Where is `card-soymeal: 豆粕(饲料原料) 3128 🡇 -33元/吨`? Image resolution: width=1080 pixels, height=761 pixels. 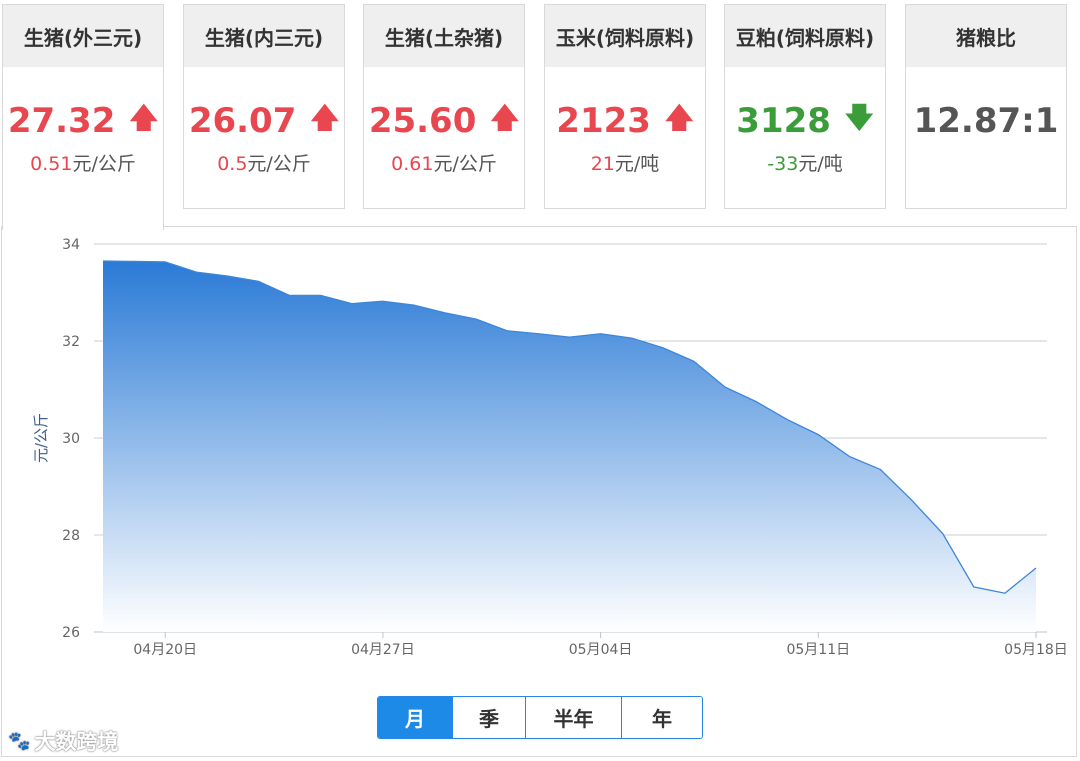
card-soymeal: 豆粕(饲料原料) 3128 🡇 -33元/吨 is located at coordinates (805, 106).